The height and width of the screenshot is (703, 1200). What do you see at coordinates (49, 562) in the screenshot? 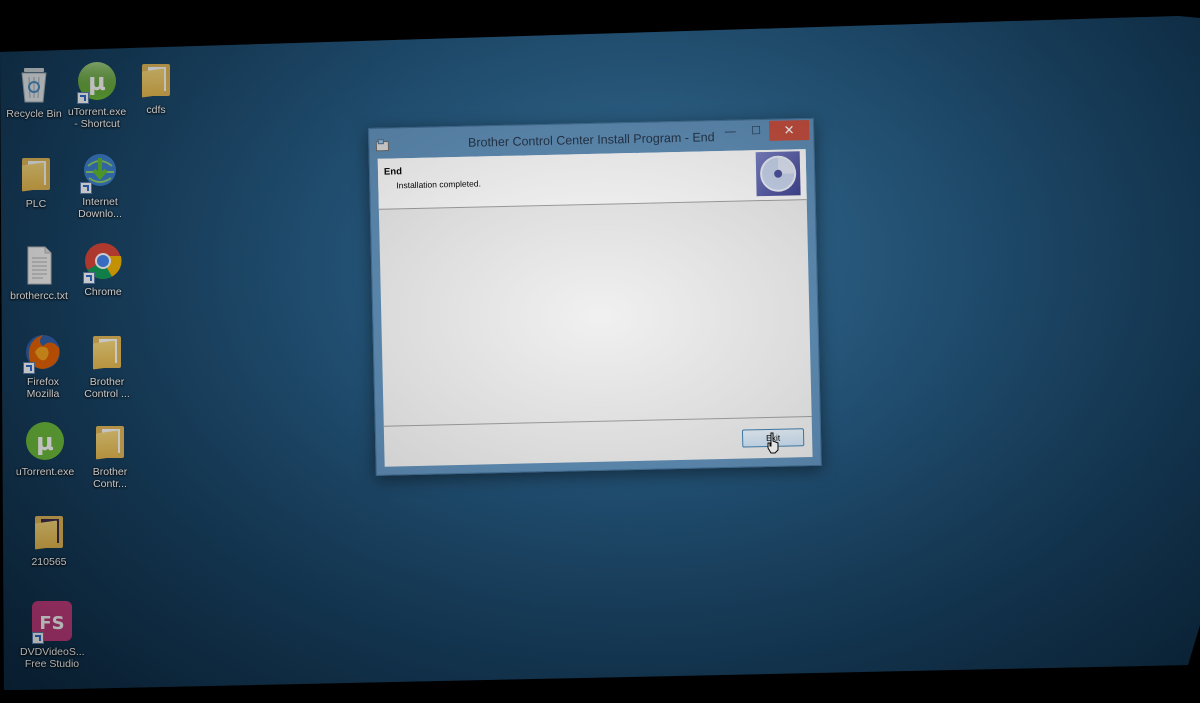
I see `desktop-icon-label: 210565` at bounding box center [49, 562].